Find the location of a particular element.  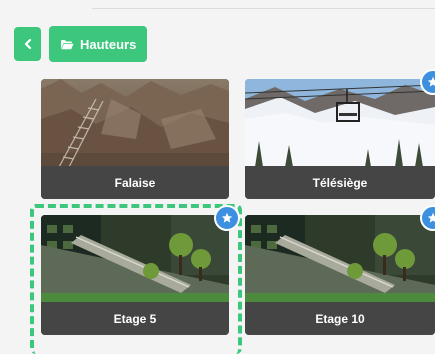

card-caption: Falaise is located at coordinates (135, 182).